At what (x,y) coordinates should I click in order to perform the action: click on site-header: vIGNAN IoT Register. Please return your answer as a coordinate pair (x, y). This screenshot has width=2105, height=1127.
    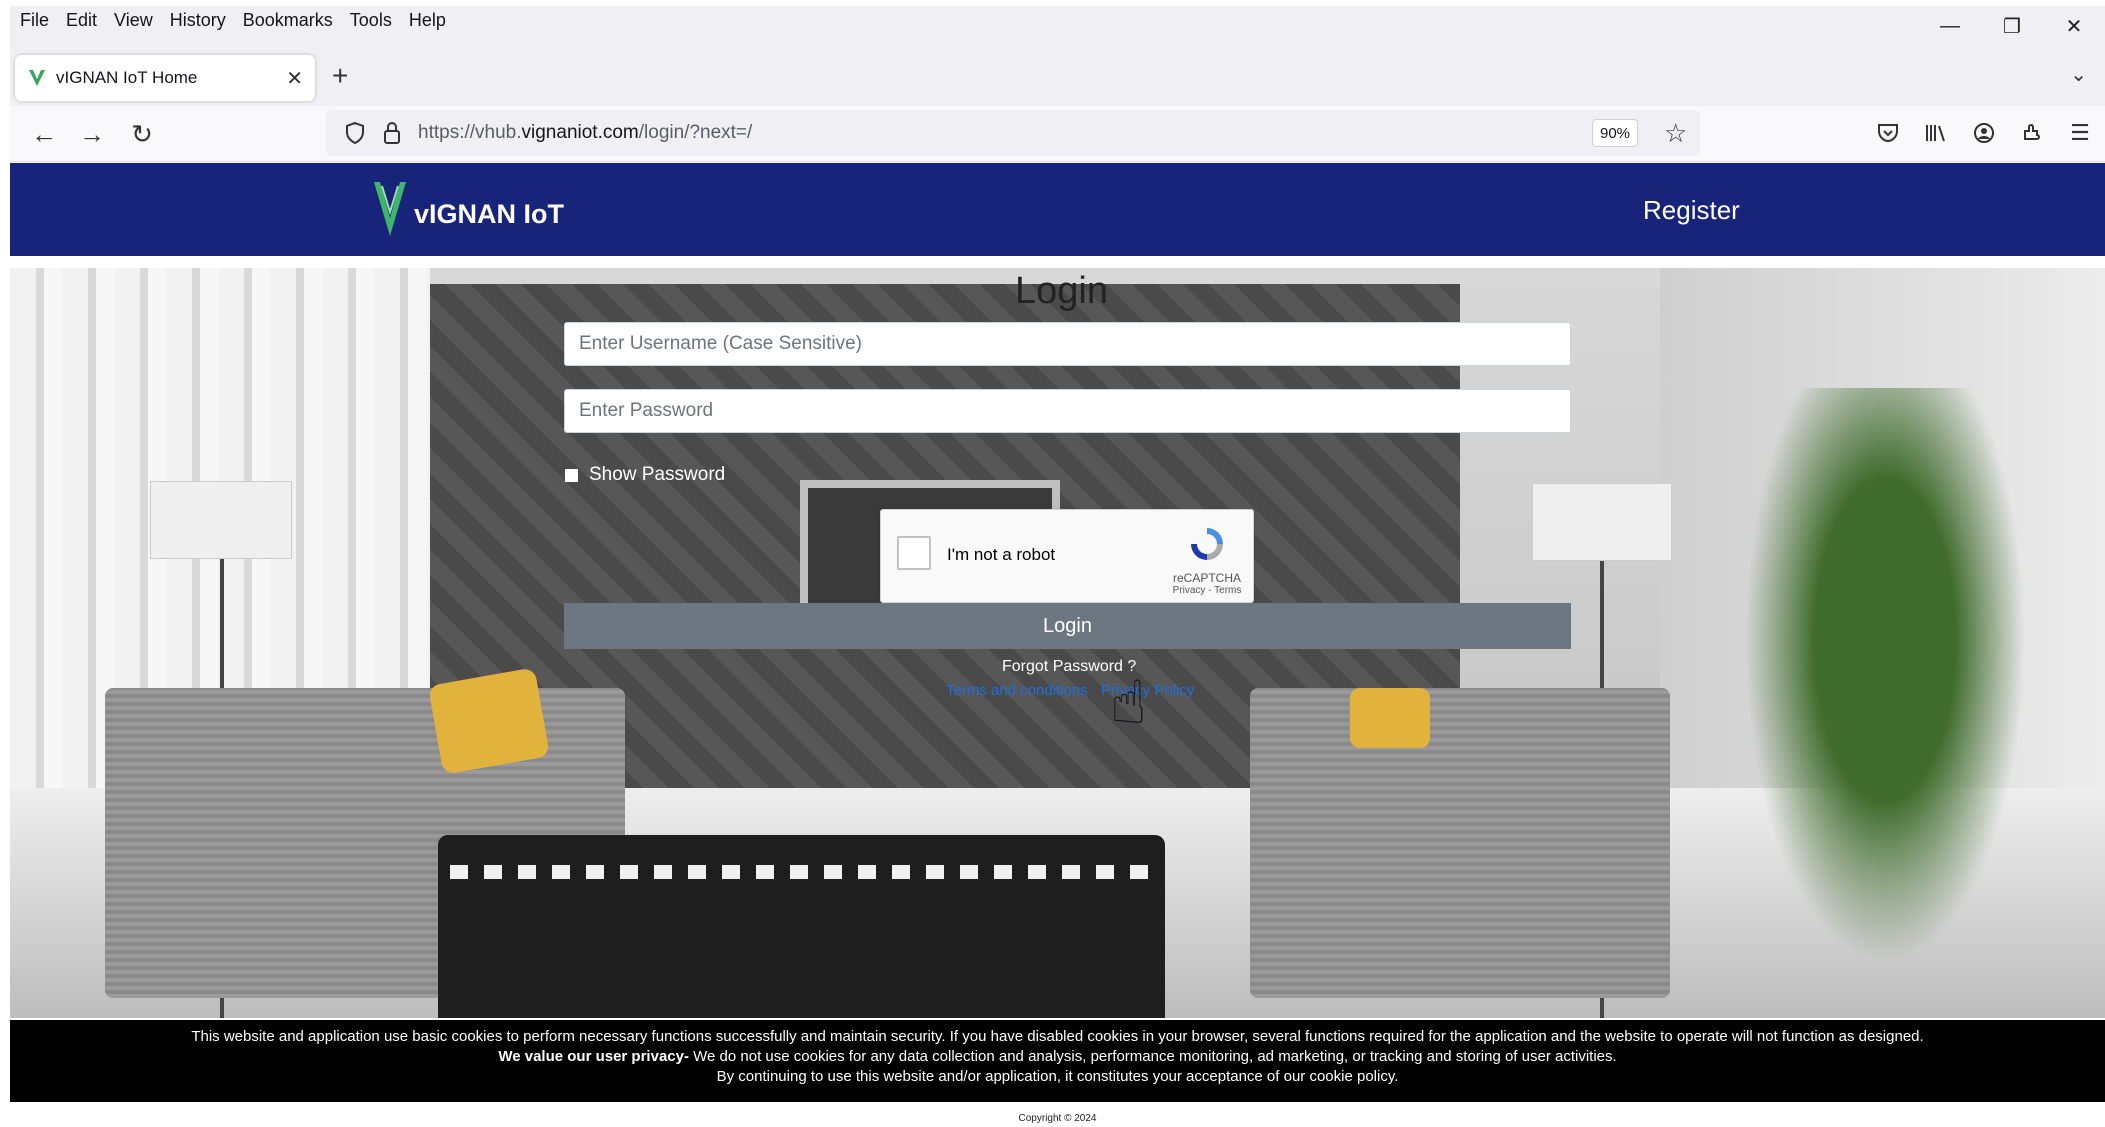
    Looking at the image, I should click on (1057, 209).